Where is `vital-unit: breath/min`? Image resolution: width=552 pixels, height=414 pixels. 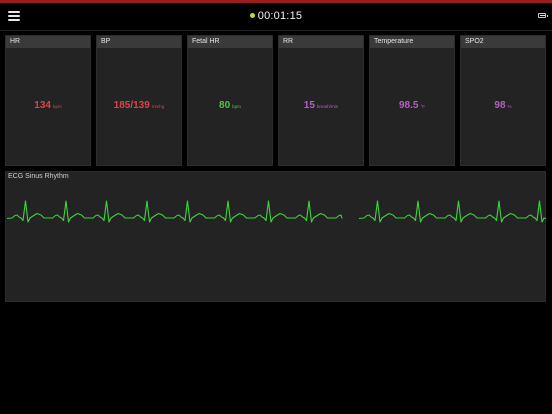 vital-unit: breath/min is located at coordinates (327, 106).